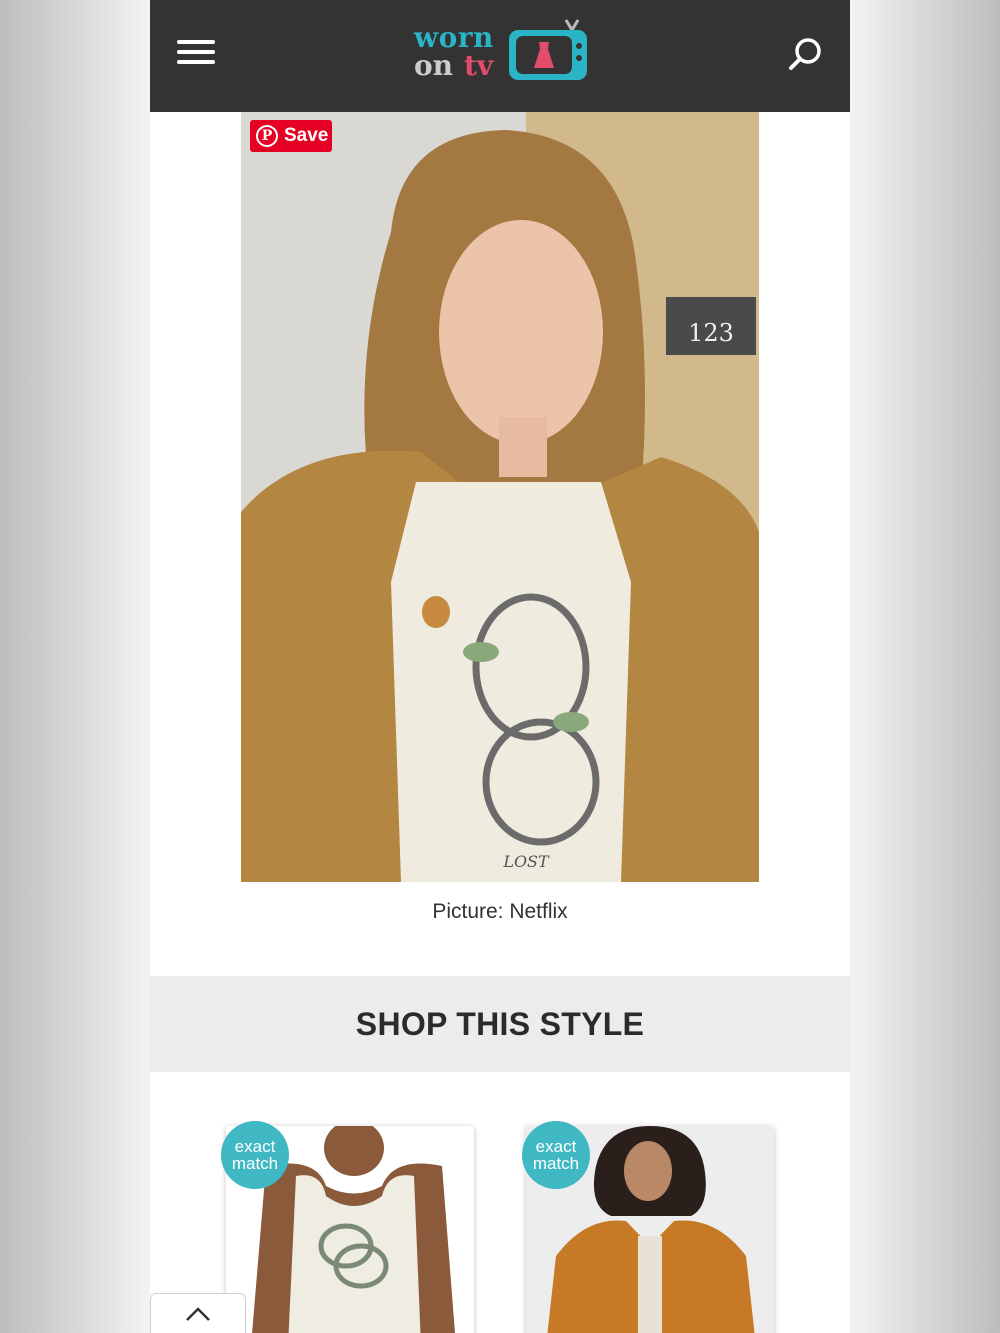 This screenshot has height=1333, width=1000. What do you see at coordinates (500, 911) in the screenshot?
I see `image-caption: Picture: Netflix` at bounding box center [500, 911].